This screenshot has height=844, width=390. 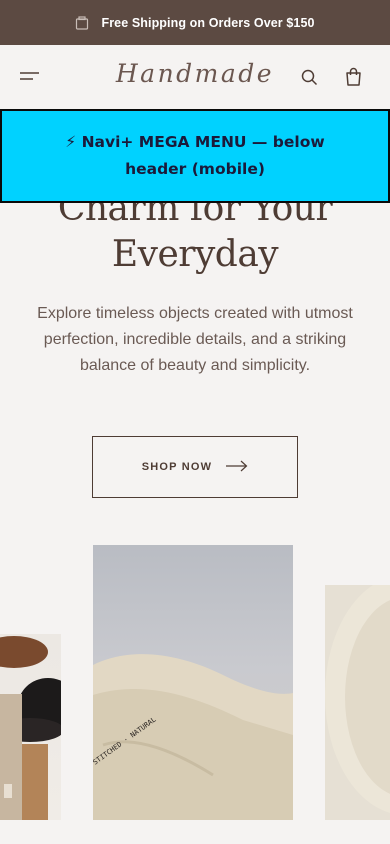 What do you see at coordinates (177, 467) in the screenshot?
I see `shop-now-label: SHOP NOW` at bounding box center [177, 467].